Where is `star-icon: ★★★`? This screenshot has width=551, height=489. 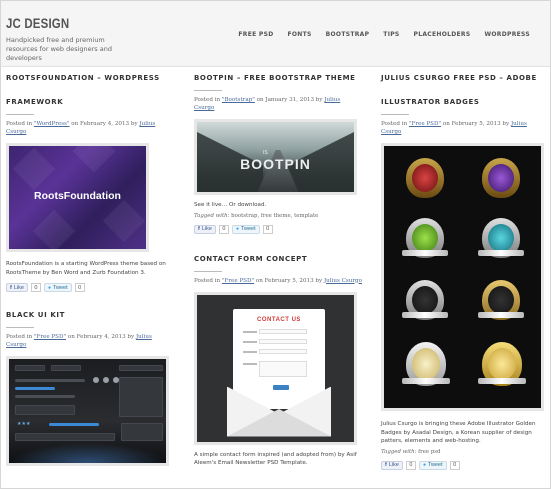
star-icon: ★★★ is located at coordinates (24, 424).